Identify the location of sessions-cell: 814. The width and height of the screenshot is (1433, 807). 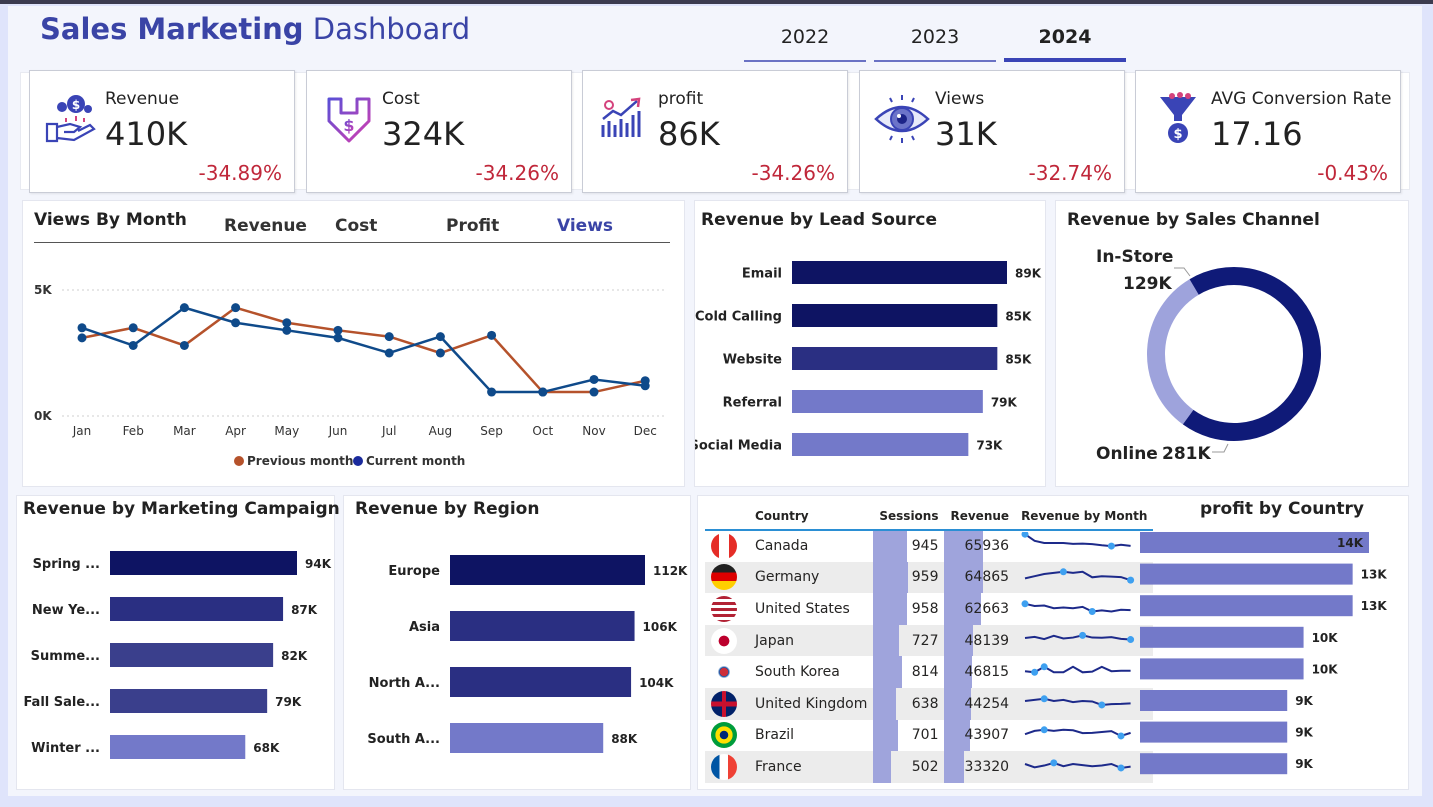
(908, 672).